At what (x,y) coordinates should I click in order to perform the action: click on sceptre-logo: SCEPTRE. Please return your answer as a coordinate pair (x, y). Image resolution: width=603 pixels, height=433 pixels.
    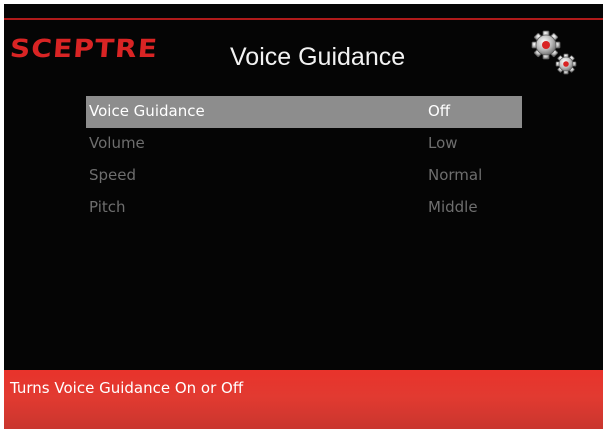
    Looking at the image, I should click on (84, 48).